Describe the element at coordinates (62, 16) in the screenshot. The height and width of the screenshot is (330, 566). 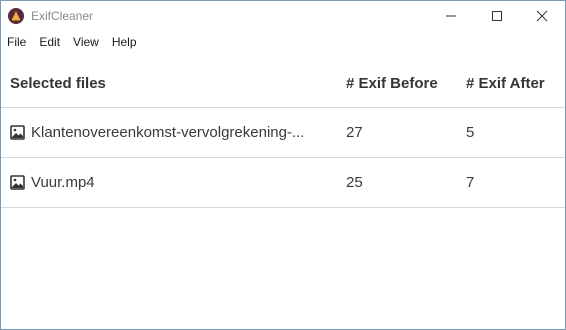
I see `window-title: ExifCleaner` at that location.